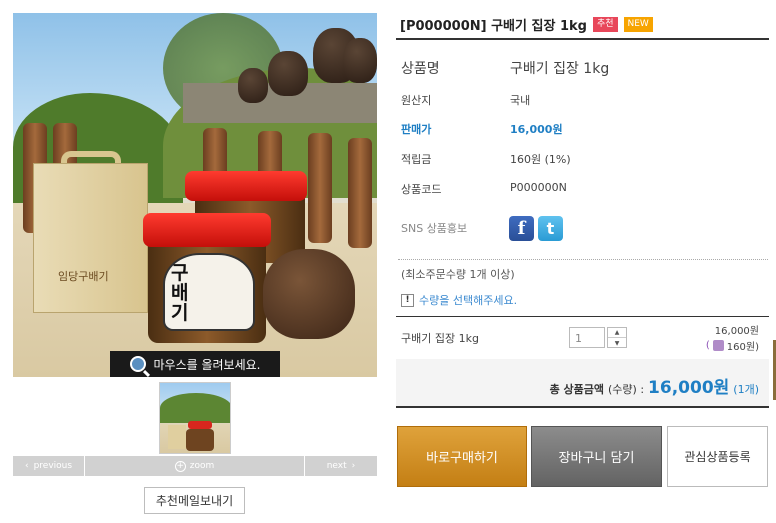 The width and height of the screenshot is (776, 523). What do you see at coordinates (505, 68) in the screenshot?
I see `info-row-name: 상품명 구배기 집장 1kg` at bounding box center [505, 68].